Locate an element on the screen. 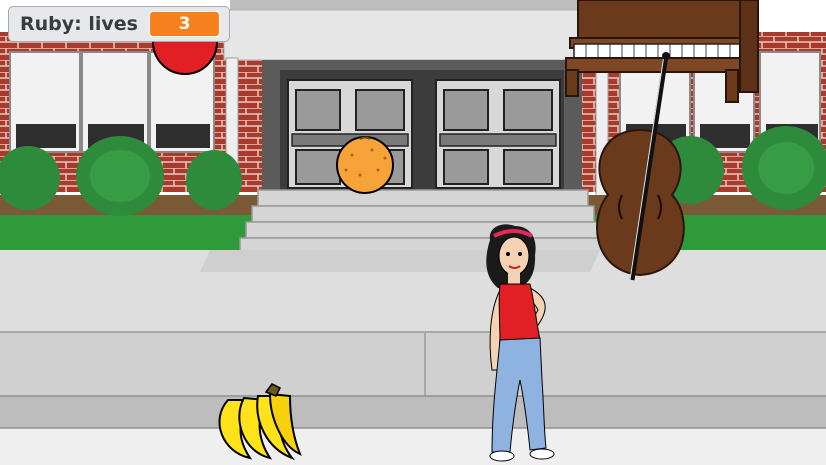  lives-label: Ruby: lives is located at coordinates (79, 24).